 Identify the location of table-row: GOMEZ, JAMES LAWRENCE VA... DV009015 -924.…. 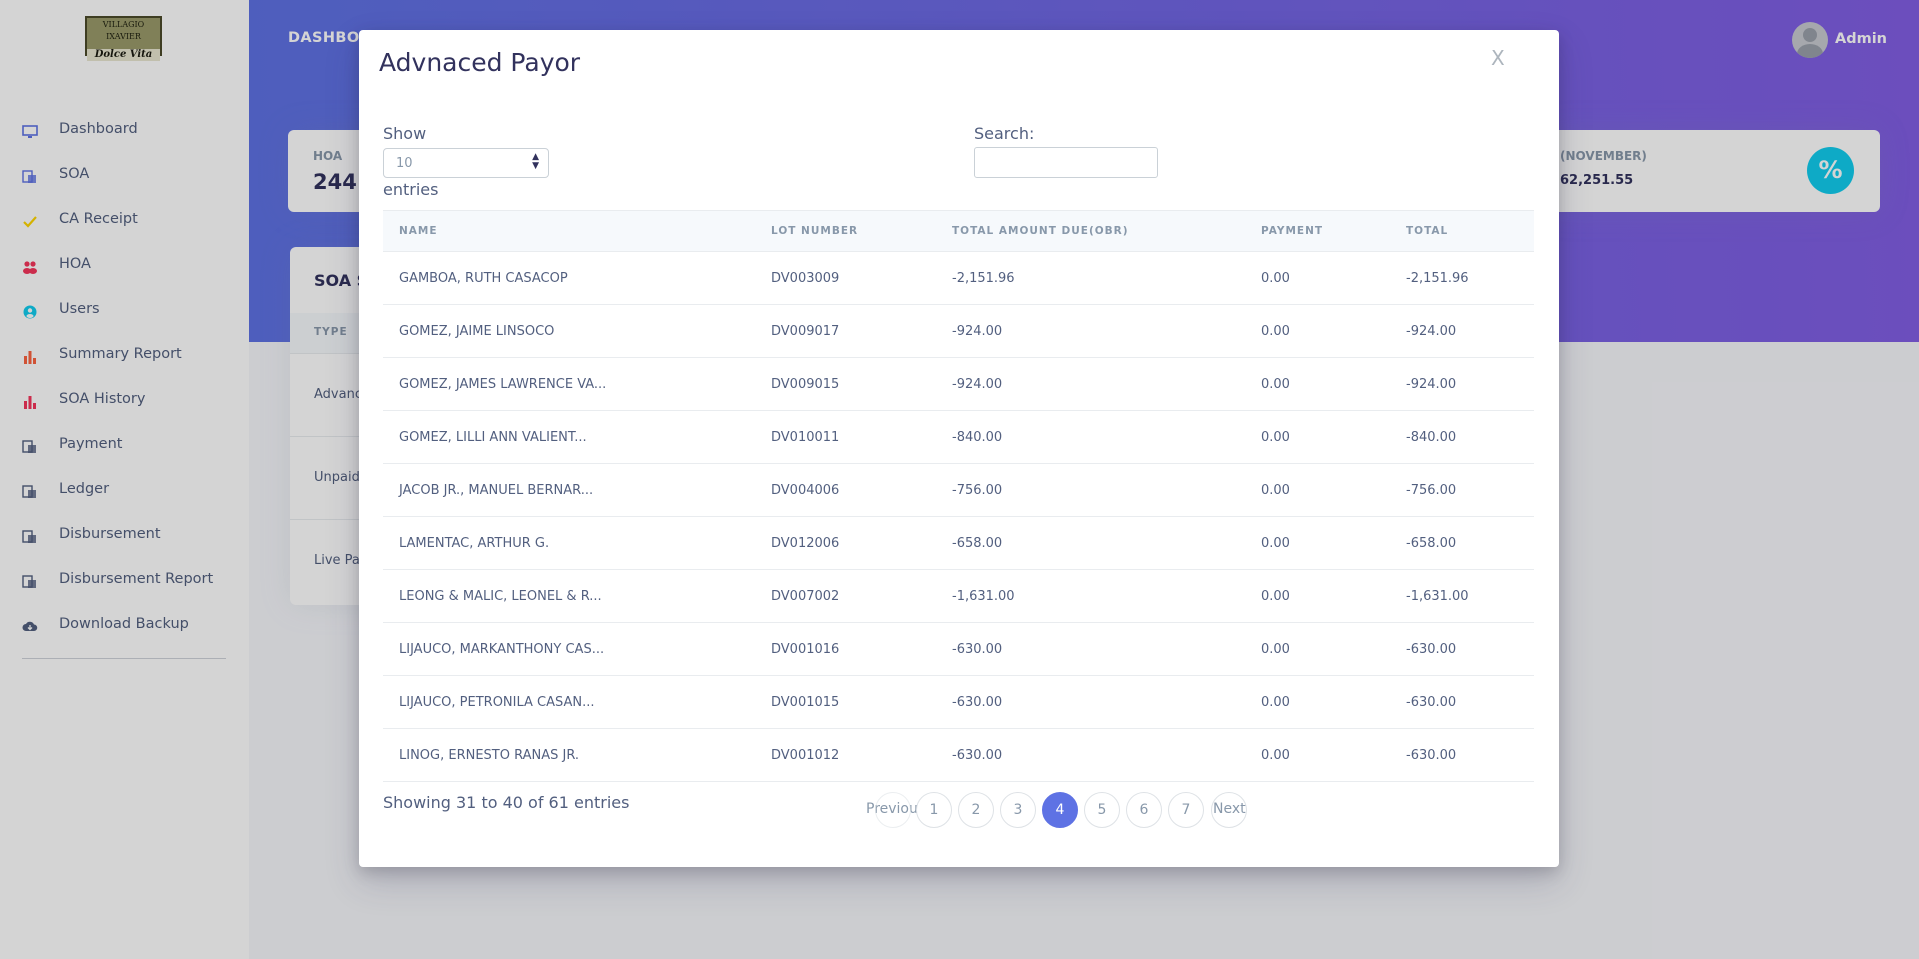
(958, 384).